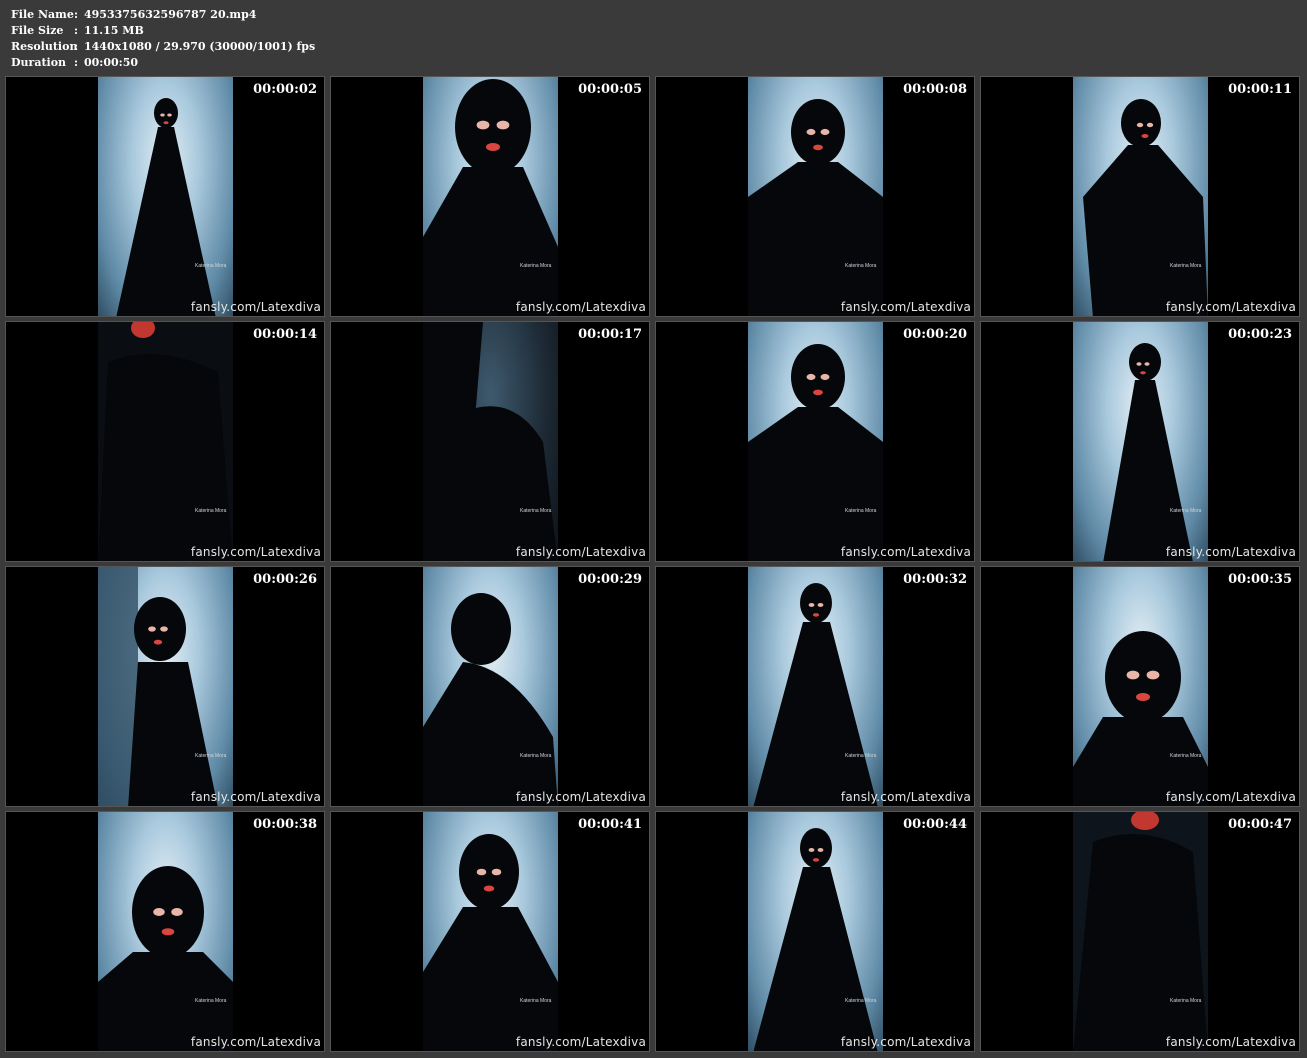 The height and width of the screenshot is (1058, 1307). Describe the element at coordinates (610, 89) in the screenshot. I see `timestamp: 00:00:05` at that location.